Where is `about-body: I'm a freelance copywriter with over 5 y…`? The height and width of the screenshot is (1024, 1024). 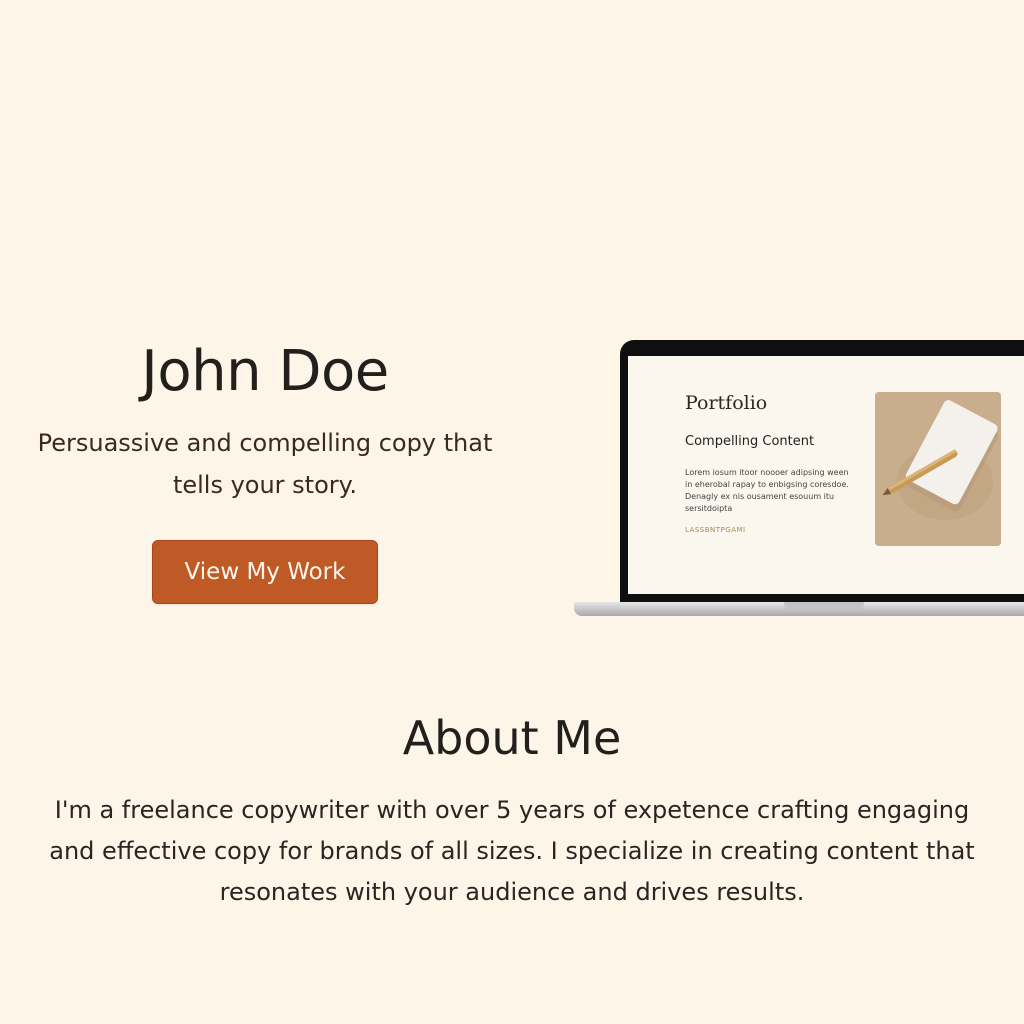 about-body: I'm a freelance copywriter with over 5 y… is located at coordinates (512, 851).